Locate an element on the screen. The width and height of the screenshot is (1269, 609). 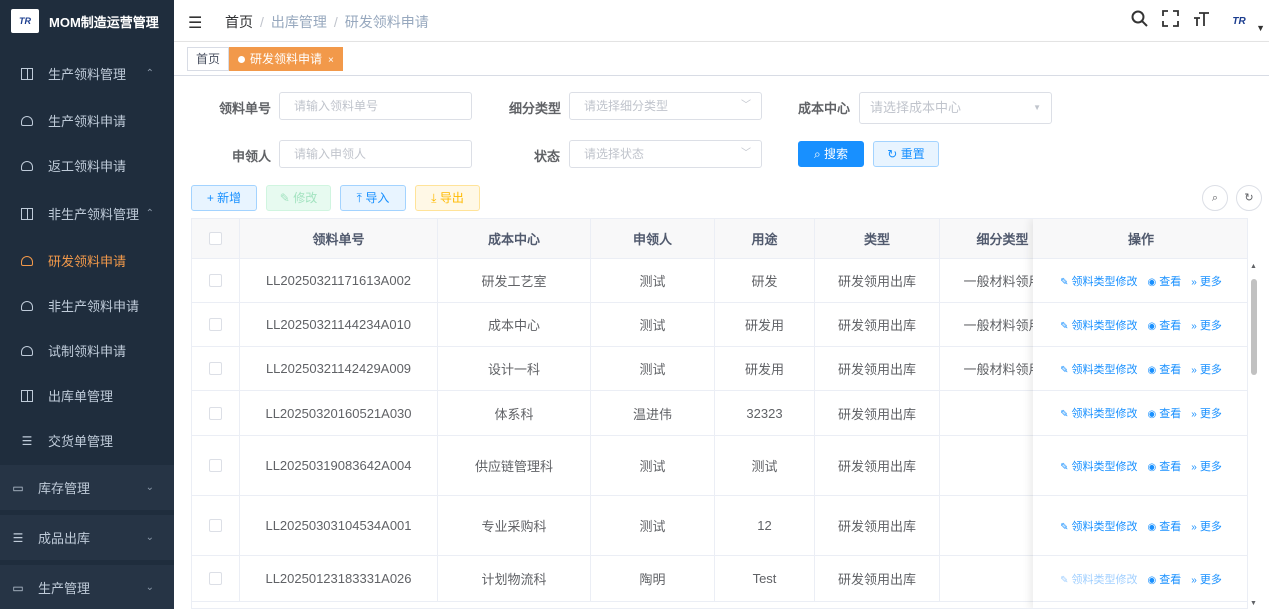
status-select: 请选择状态 ﹀ is located at coordinates (665, 154).